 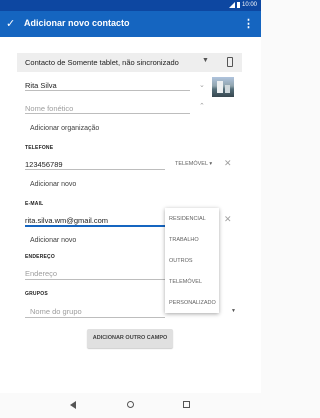 What do you see at coordinates (40, 257) in the screenshot?
I see `address-section-header: ENDEREÇO` at bounding box center [40, 257].